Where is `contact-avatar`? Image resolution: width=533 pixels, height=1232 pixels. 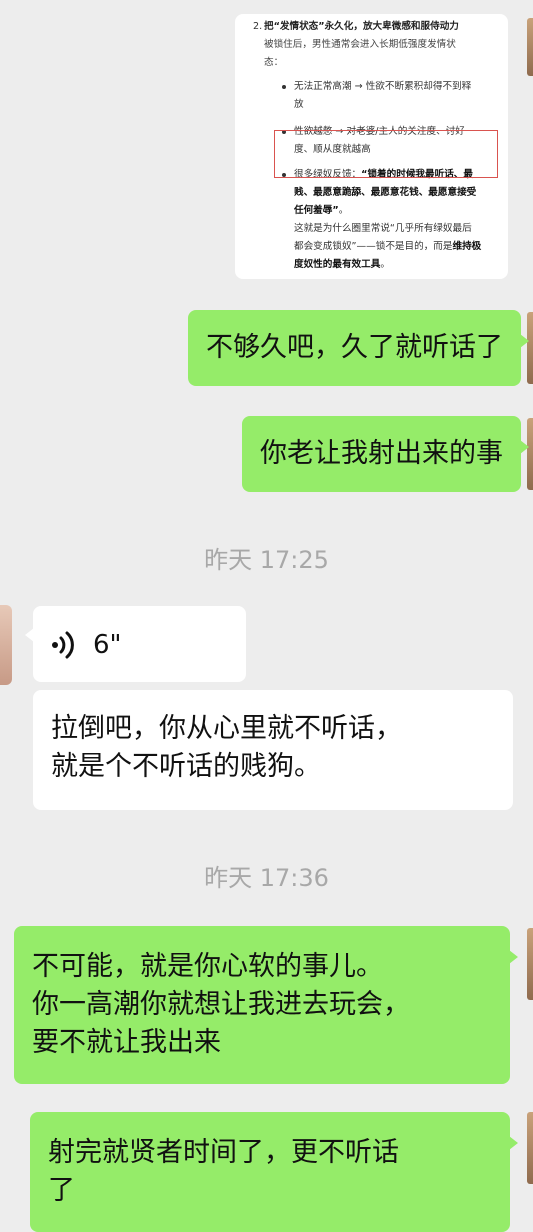
contact-avatar is located at coordinates (6, 645).